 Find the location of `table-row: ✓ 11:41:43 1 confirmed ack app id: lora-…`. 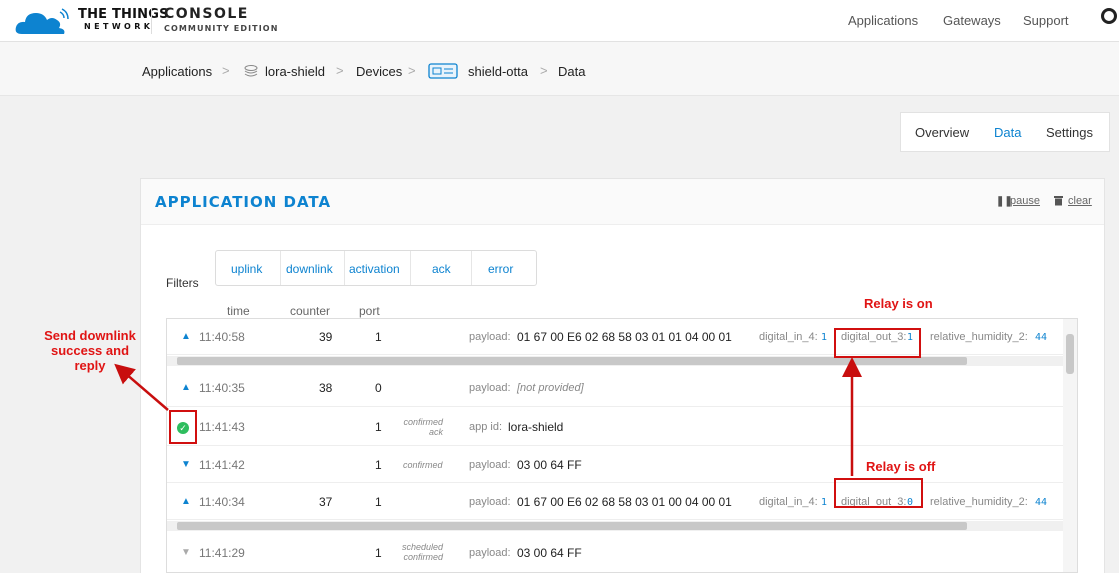

table-row: ✓ 11:41:43 1 confirmed ack app id: lora-… is located at coordinates (622, 427).